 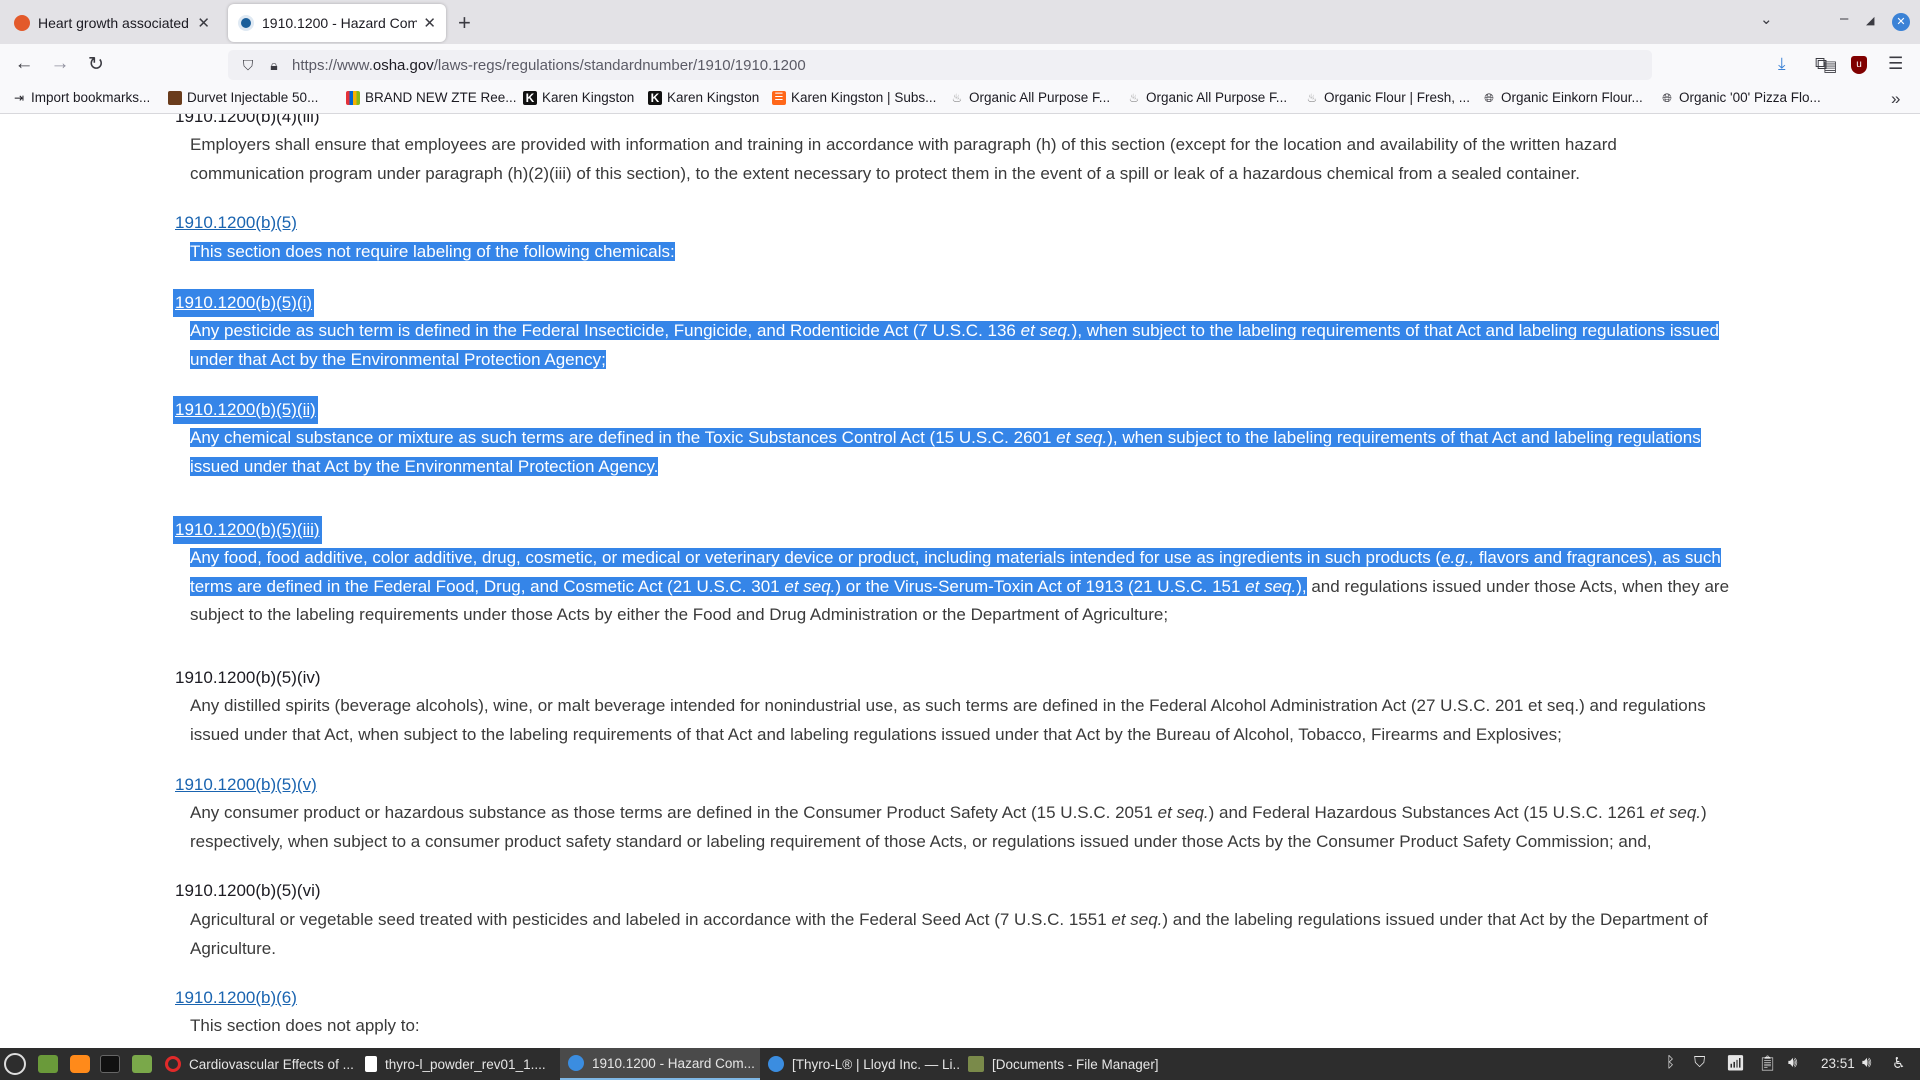 What do you see at coordinates (1766, 19) in the screenshot?
I see `list-all-tabs-chevron-icon: ⌄` at bounding box center [1766, 19].